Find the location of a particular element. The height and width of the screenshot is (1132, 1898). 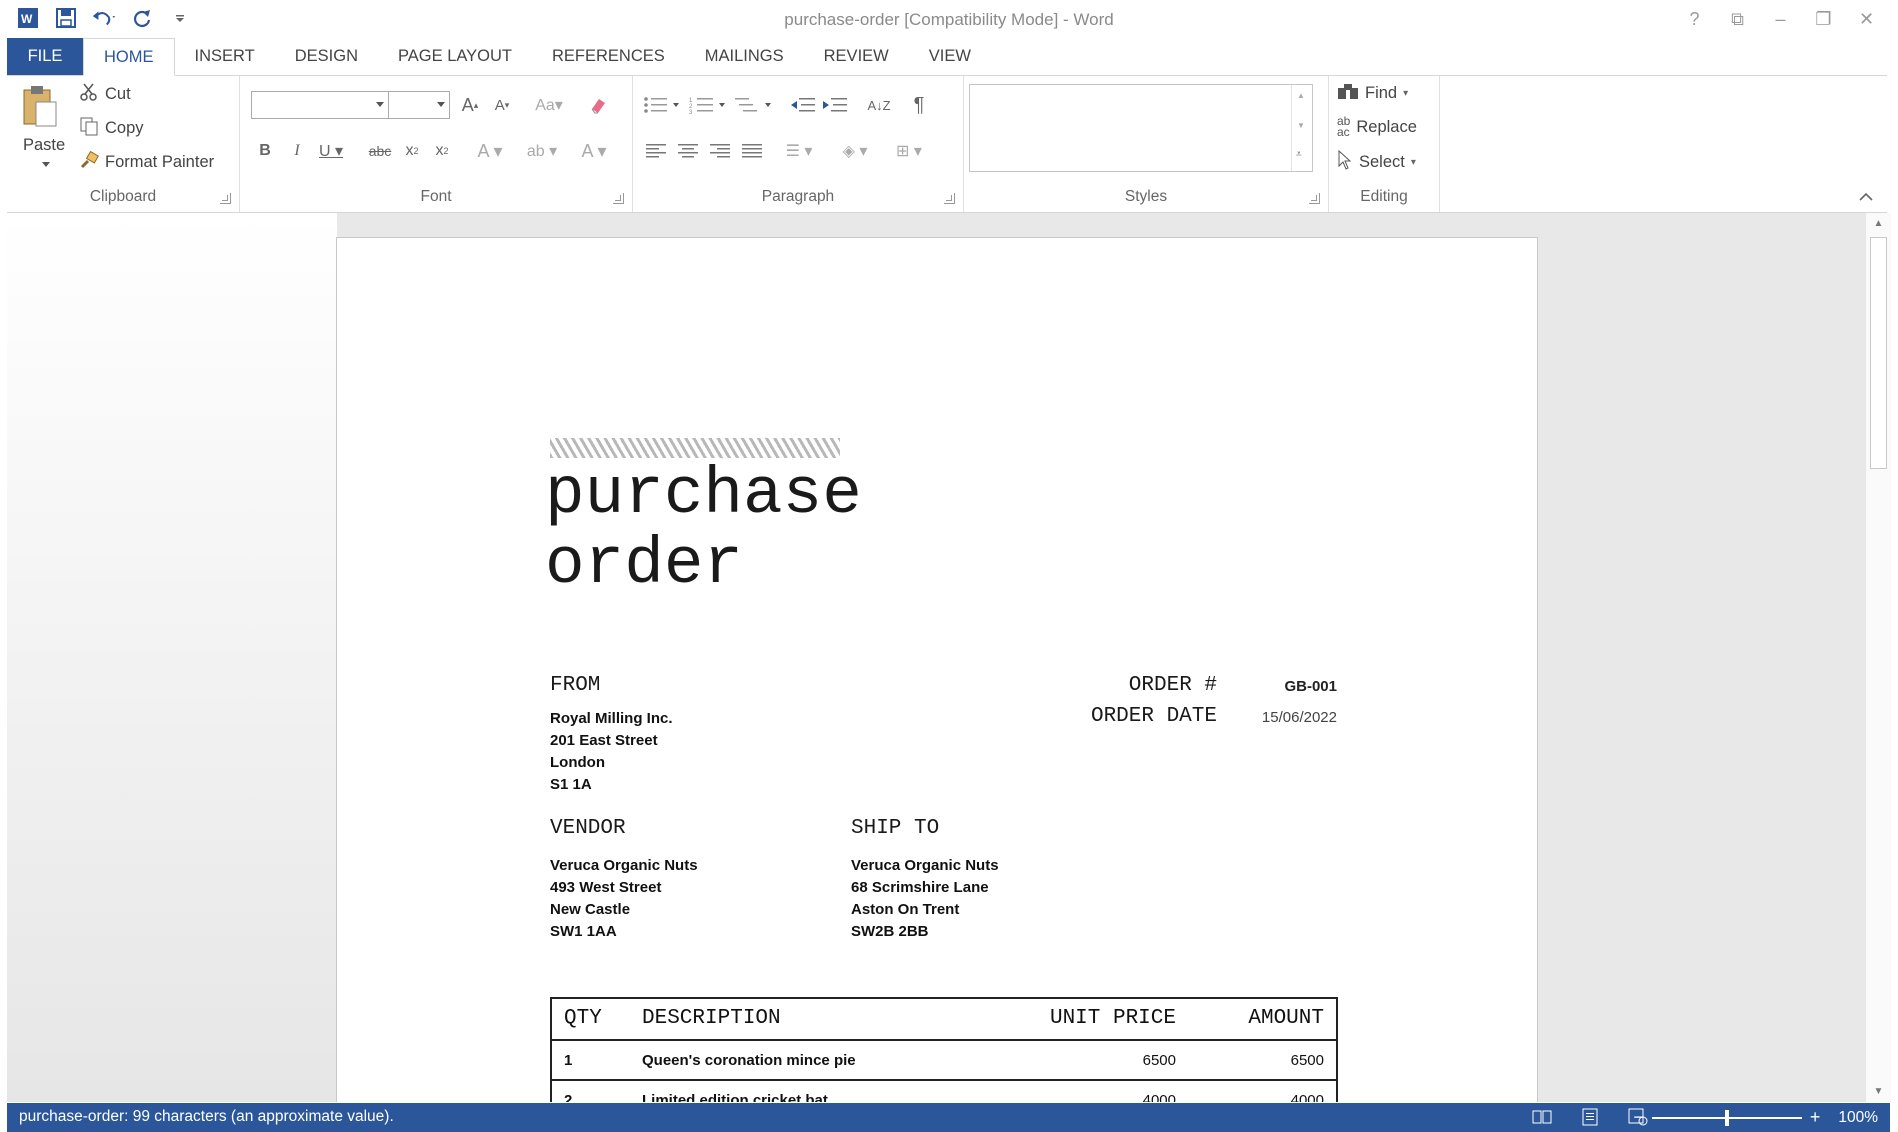

font-group-label: Font is located at coordinates (436, 196).